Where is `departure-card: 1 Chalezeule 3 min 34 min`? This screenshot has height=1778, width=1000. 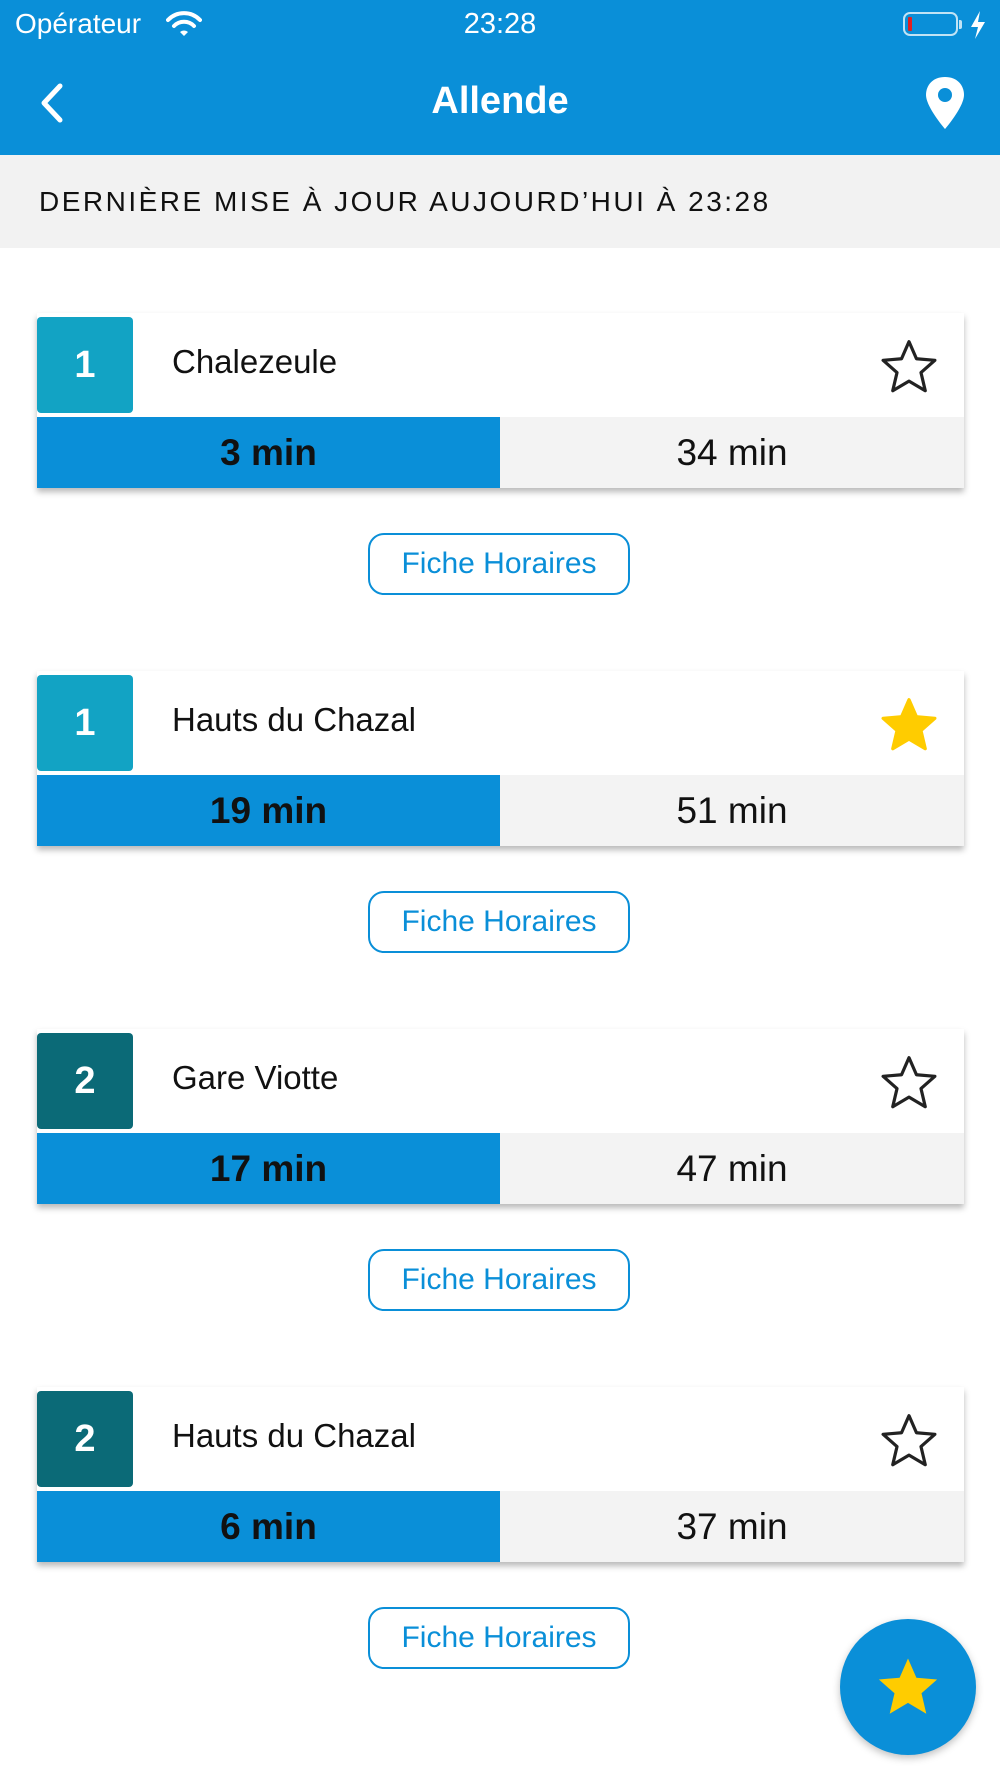 departure-card: 1 Chalezeule 3 min 34 min is located at coordinates (500, 400).